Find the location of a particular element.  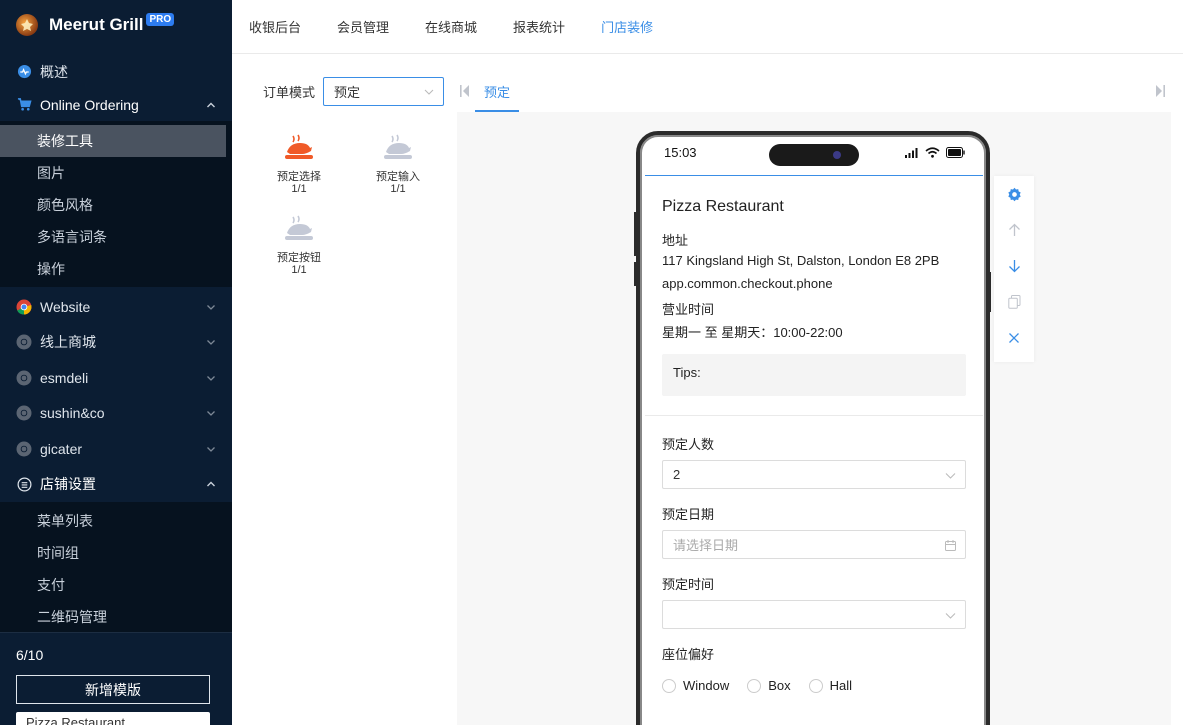

restaurant-name: Pizza Restaurant is located at coordinates (723, 206).